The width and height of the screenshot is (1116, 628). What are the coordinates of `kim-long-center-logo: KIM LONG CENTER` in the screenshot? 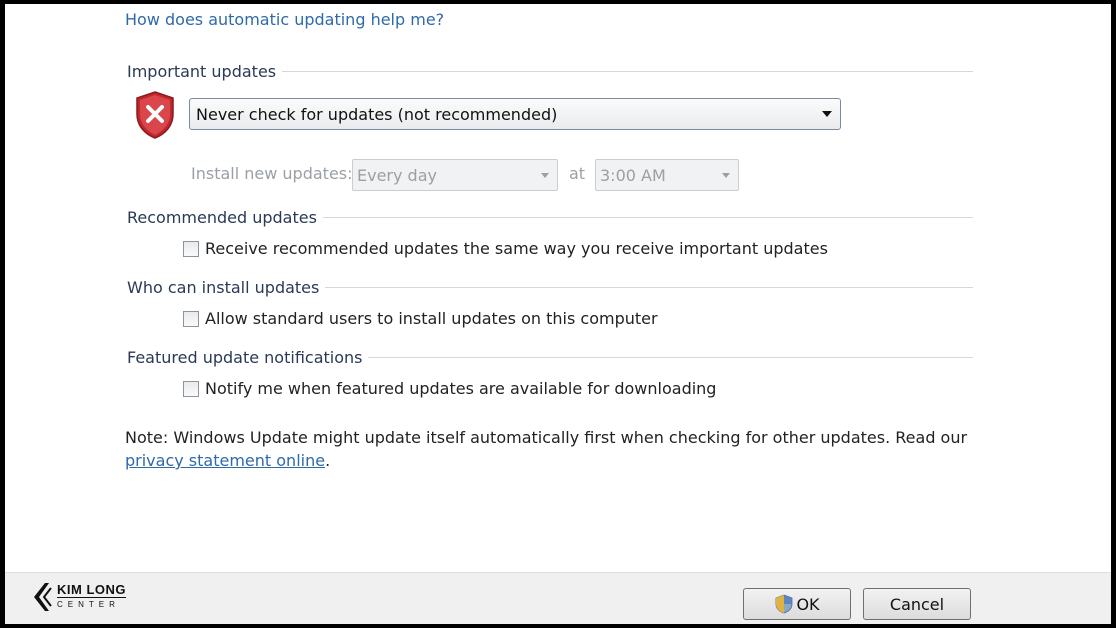 It's located at (78, 597).